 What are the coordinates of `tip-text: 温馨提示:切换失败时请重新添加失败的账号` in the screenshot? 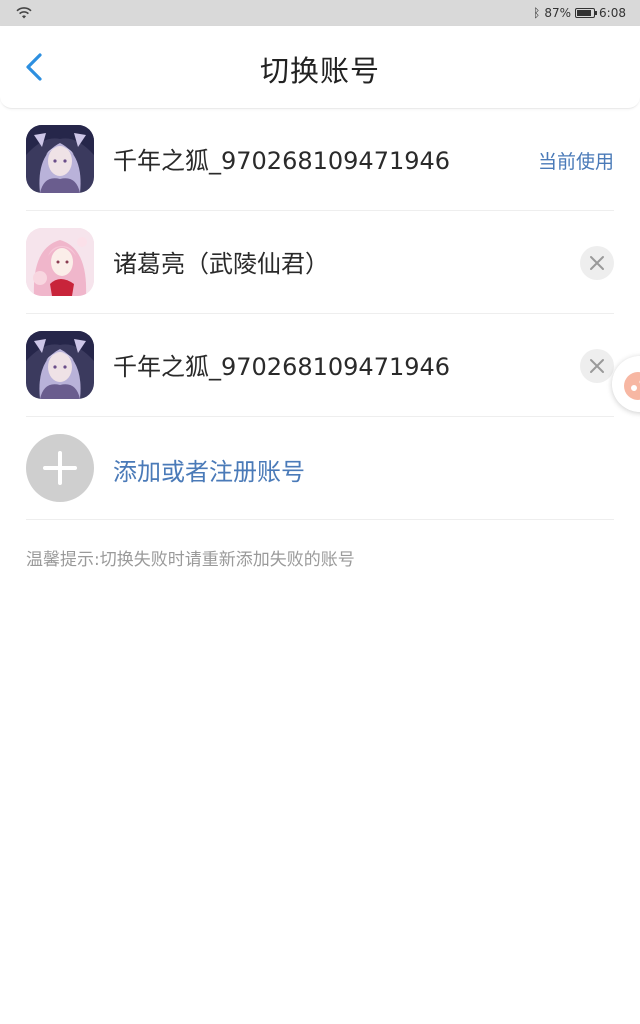 It's located at (190, 560).